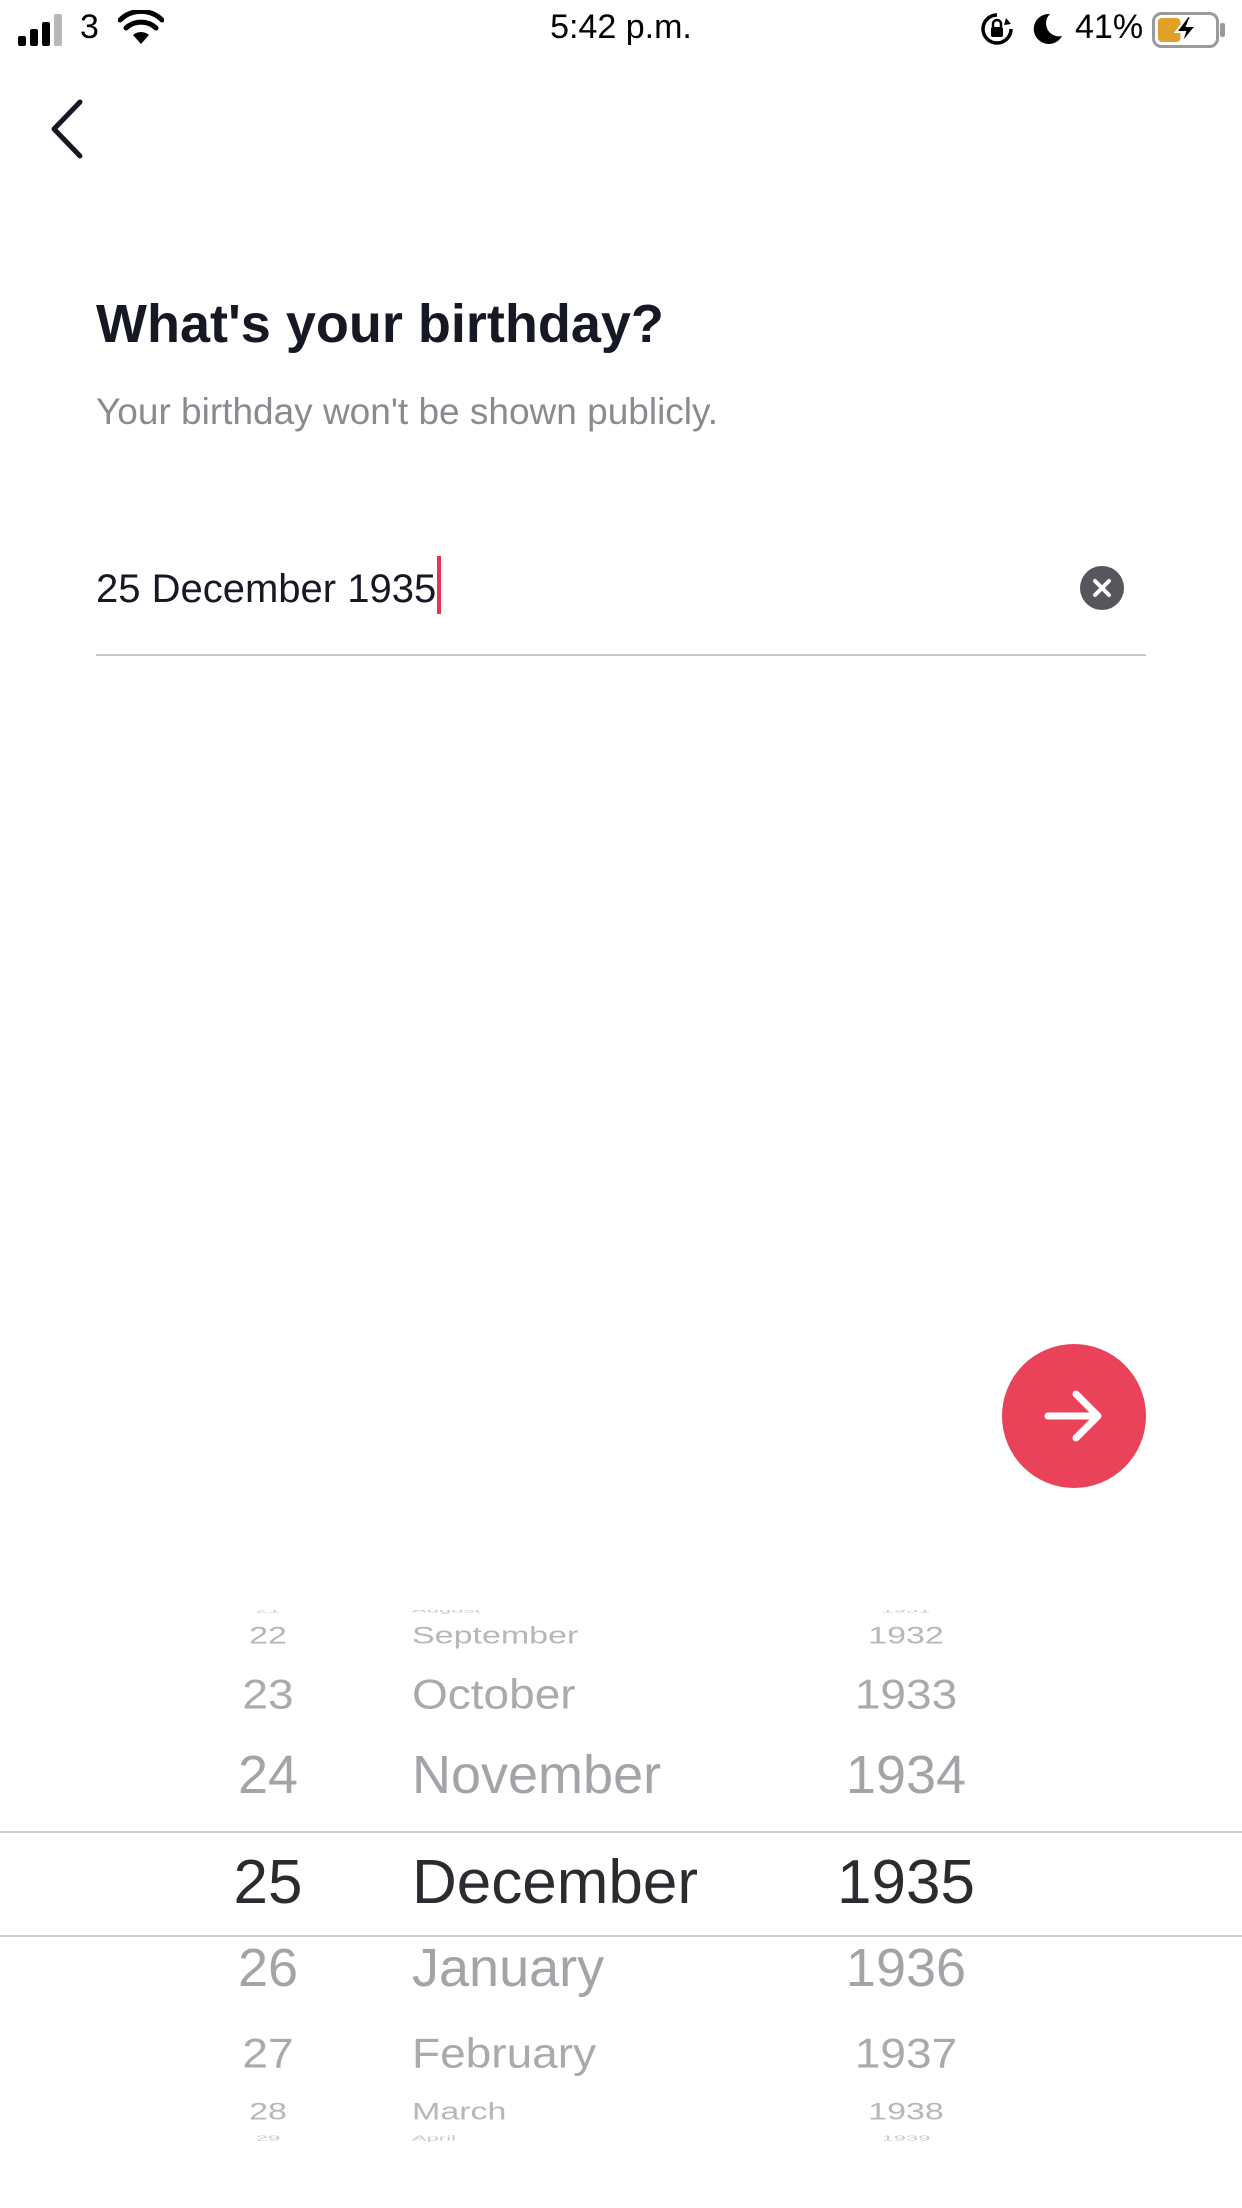 This screenshot has height=2208, width=1242. I want to click on picker-month-option: April, so click(434, 2138).